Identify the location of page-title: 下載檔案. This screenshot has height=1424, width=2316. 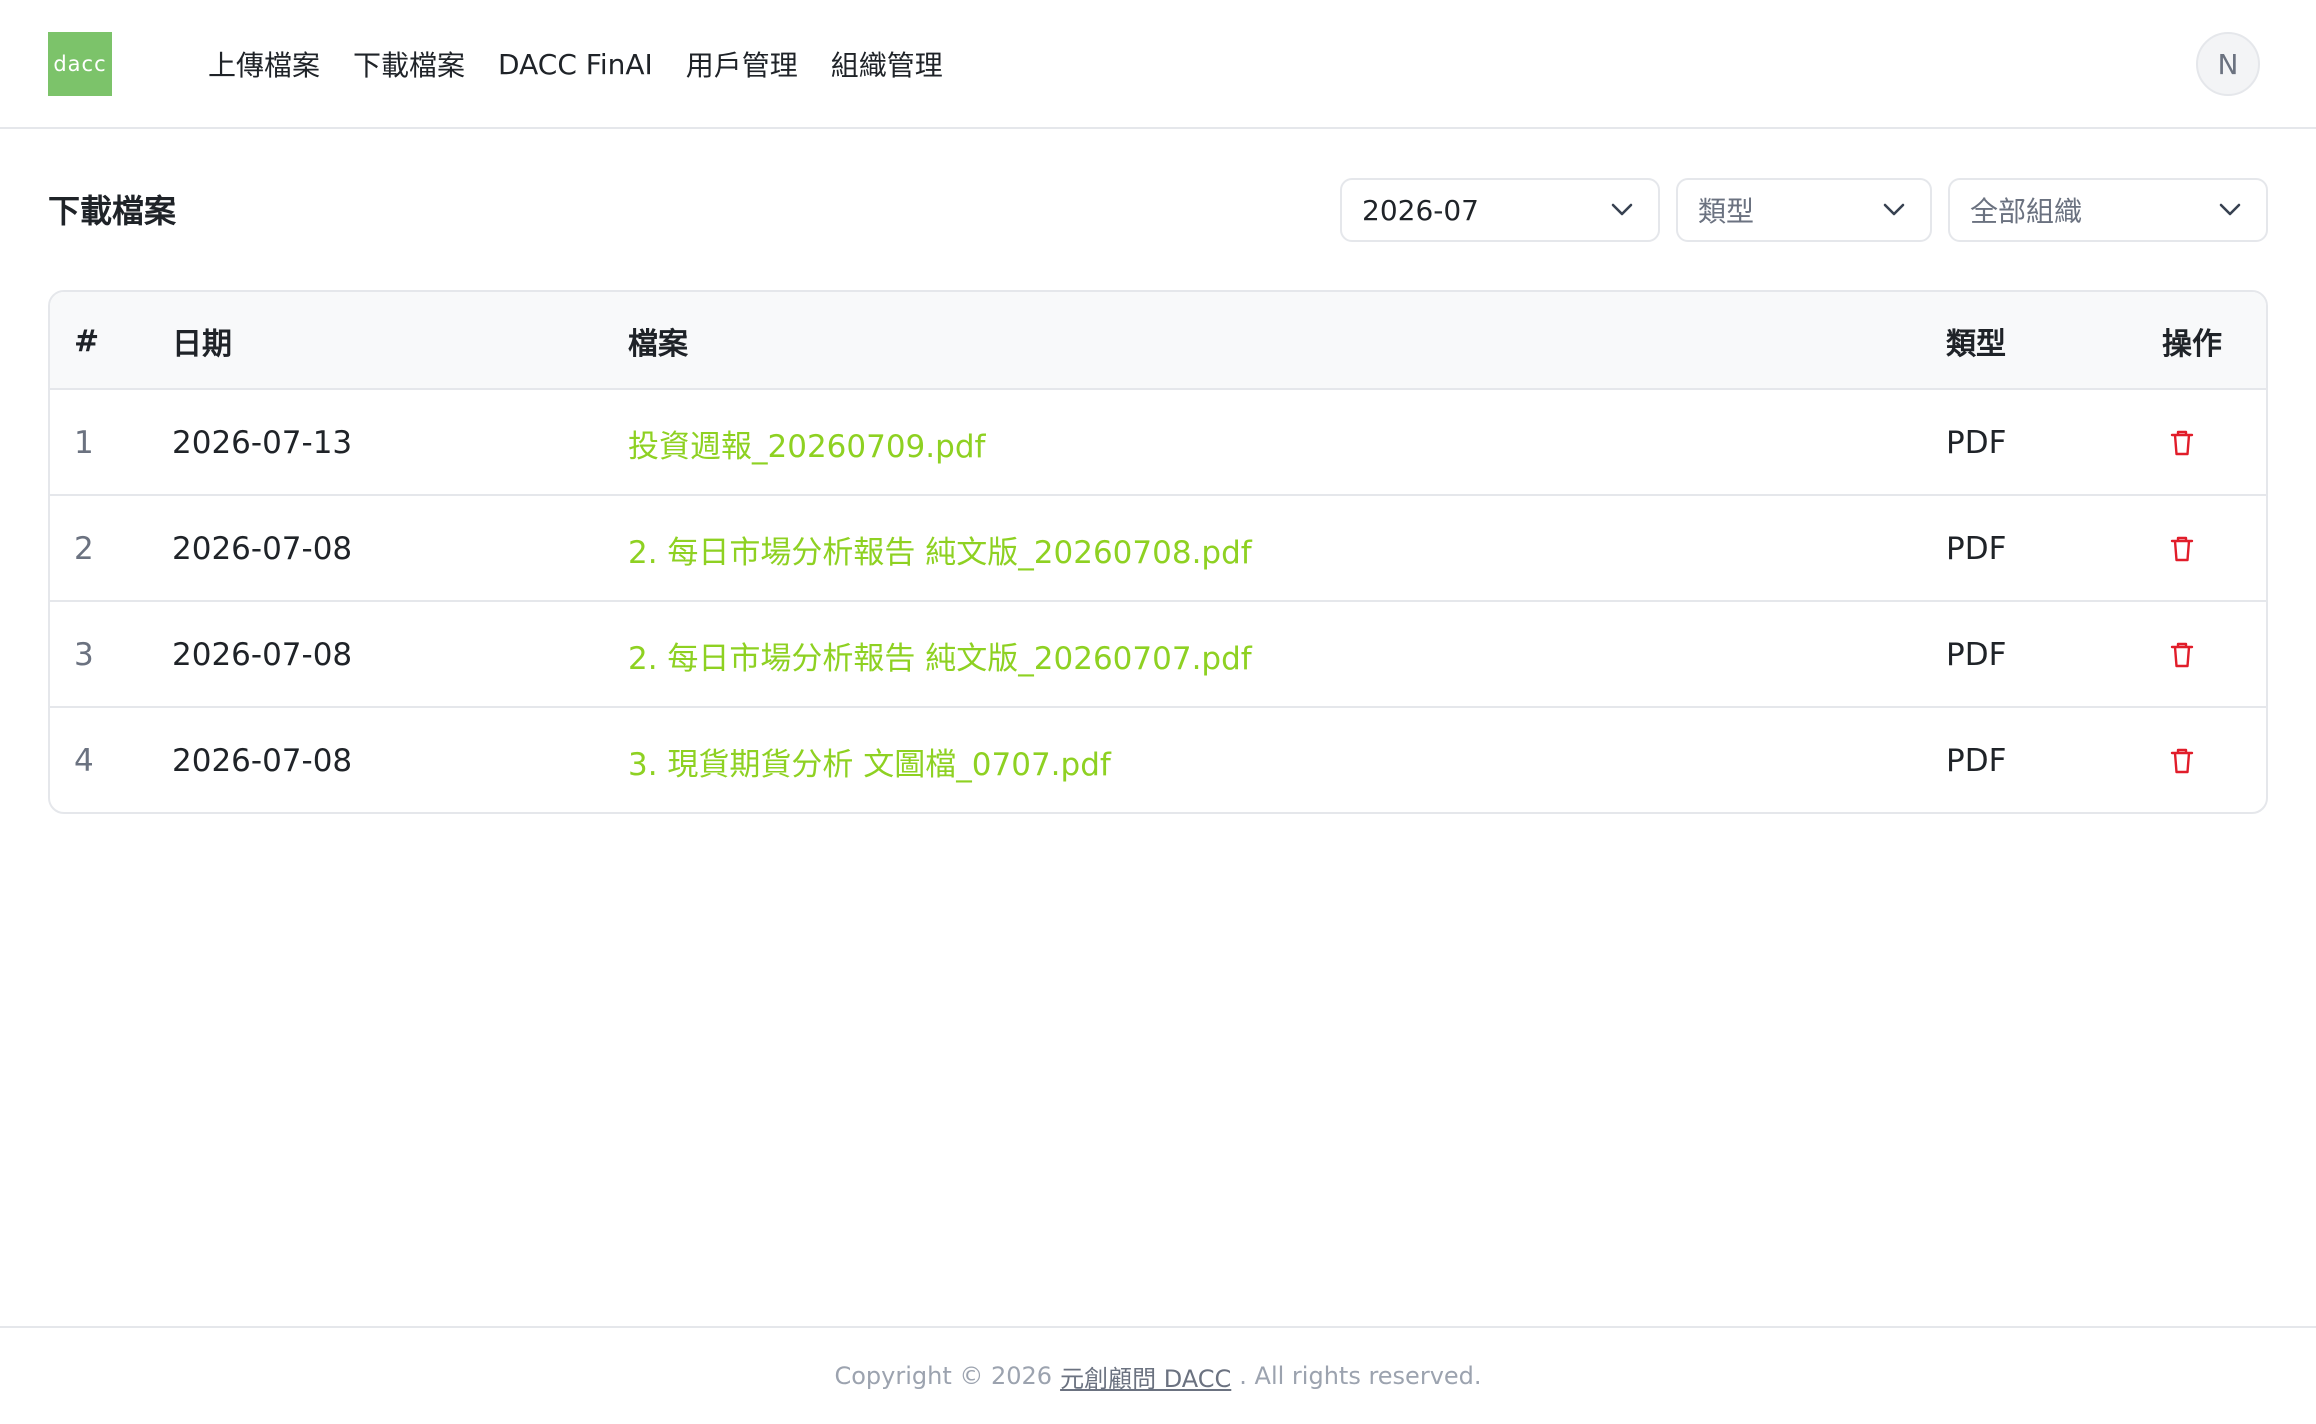
(112, 211).